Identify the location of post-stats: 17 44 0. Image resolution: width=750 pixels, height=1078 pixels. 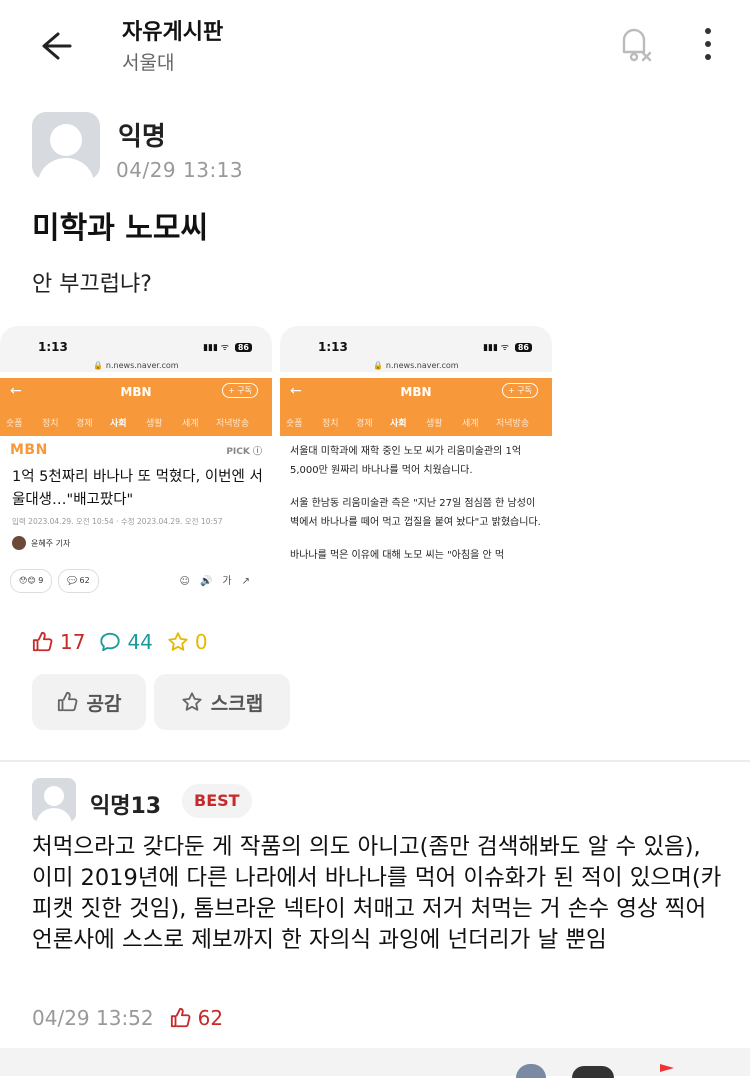
(127, 642).